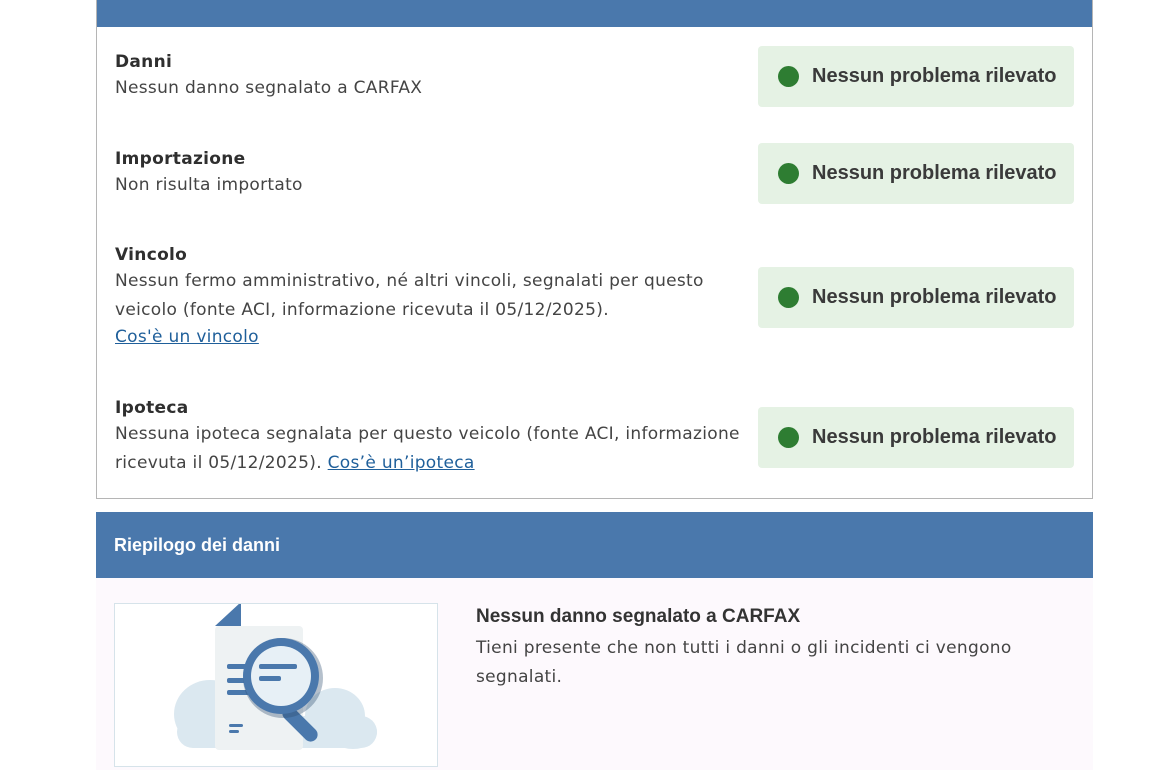 This screenshot has width=1173, height=770. Describe the element at coordinates (594, 13) in the screenshot. I see `card-header-strip` at that location.